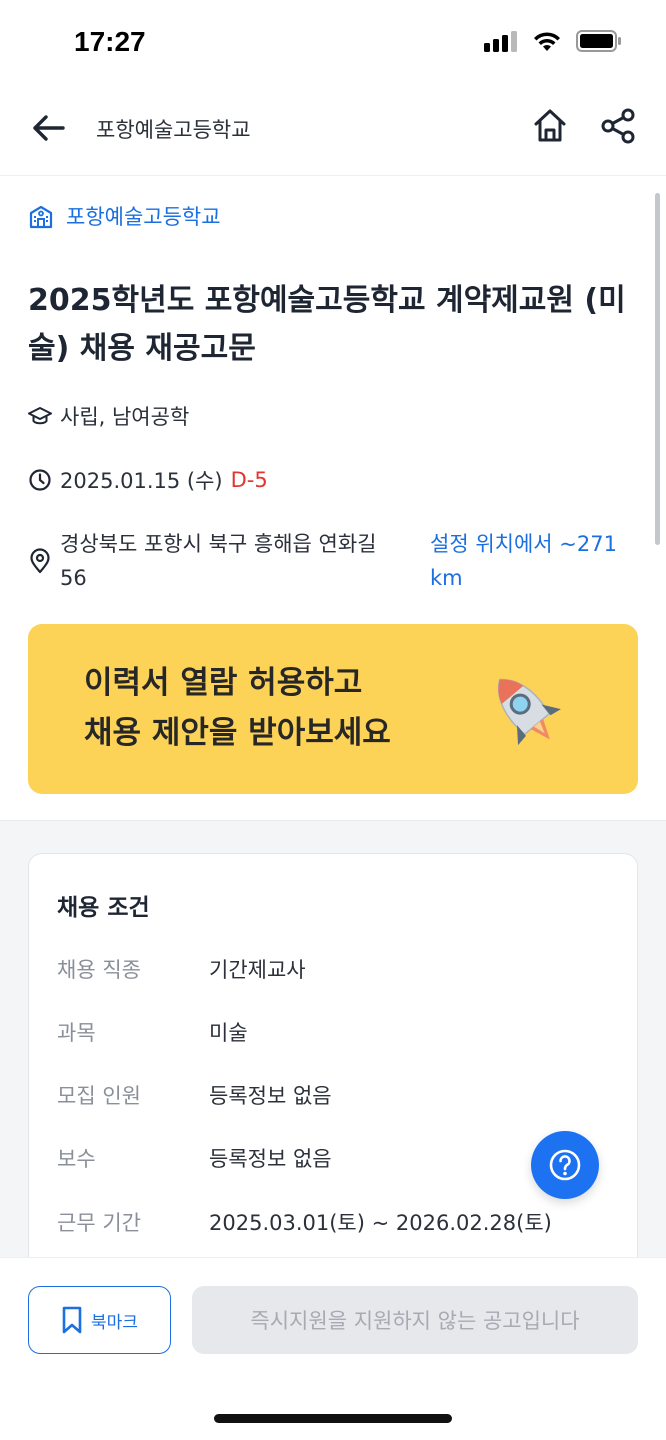 Image resolution: width=666 pixels, height=1440 pixels. I want to click on home-indicator, so click(333, 1418).